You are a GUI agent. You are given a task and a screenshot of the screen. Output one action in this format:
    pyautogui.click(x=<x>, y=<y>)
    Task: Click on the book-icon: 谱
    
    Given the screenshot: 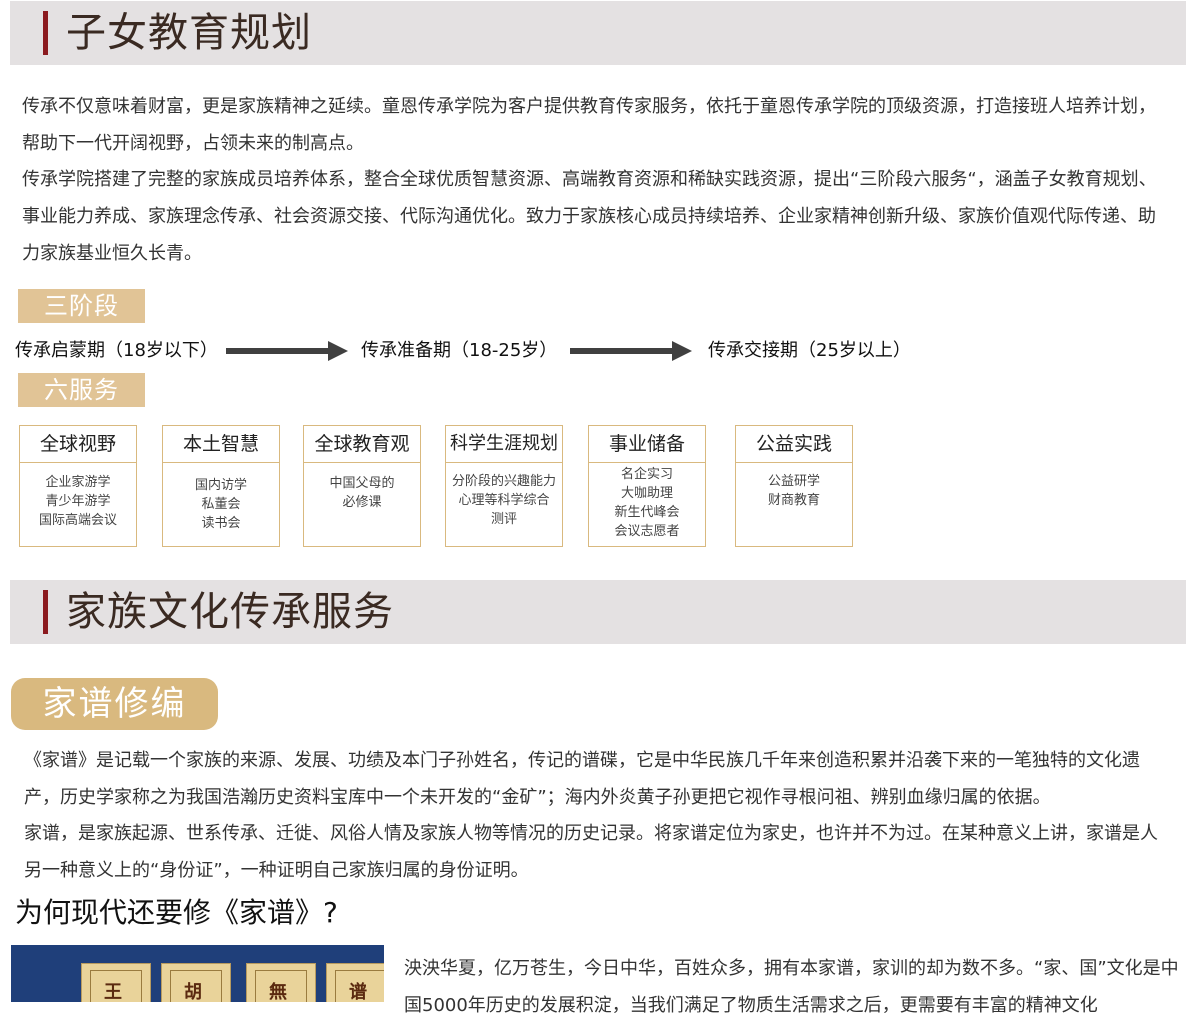 What is the action you would take?
    pyautogui.click(x=355, y=982)
    